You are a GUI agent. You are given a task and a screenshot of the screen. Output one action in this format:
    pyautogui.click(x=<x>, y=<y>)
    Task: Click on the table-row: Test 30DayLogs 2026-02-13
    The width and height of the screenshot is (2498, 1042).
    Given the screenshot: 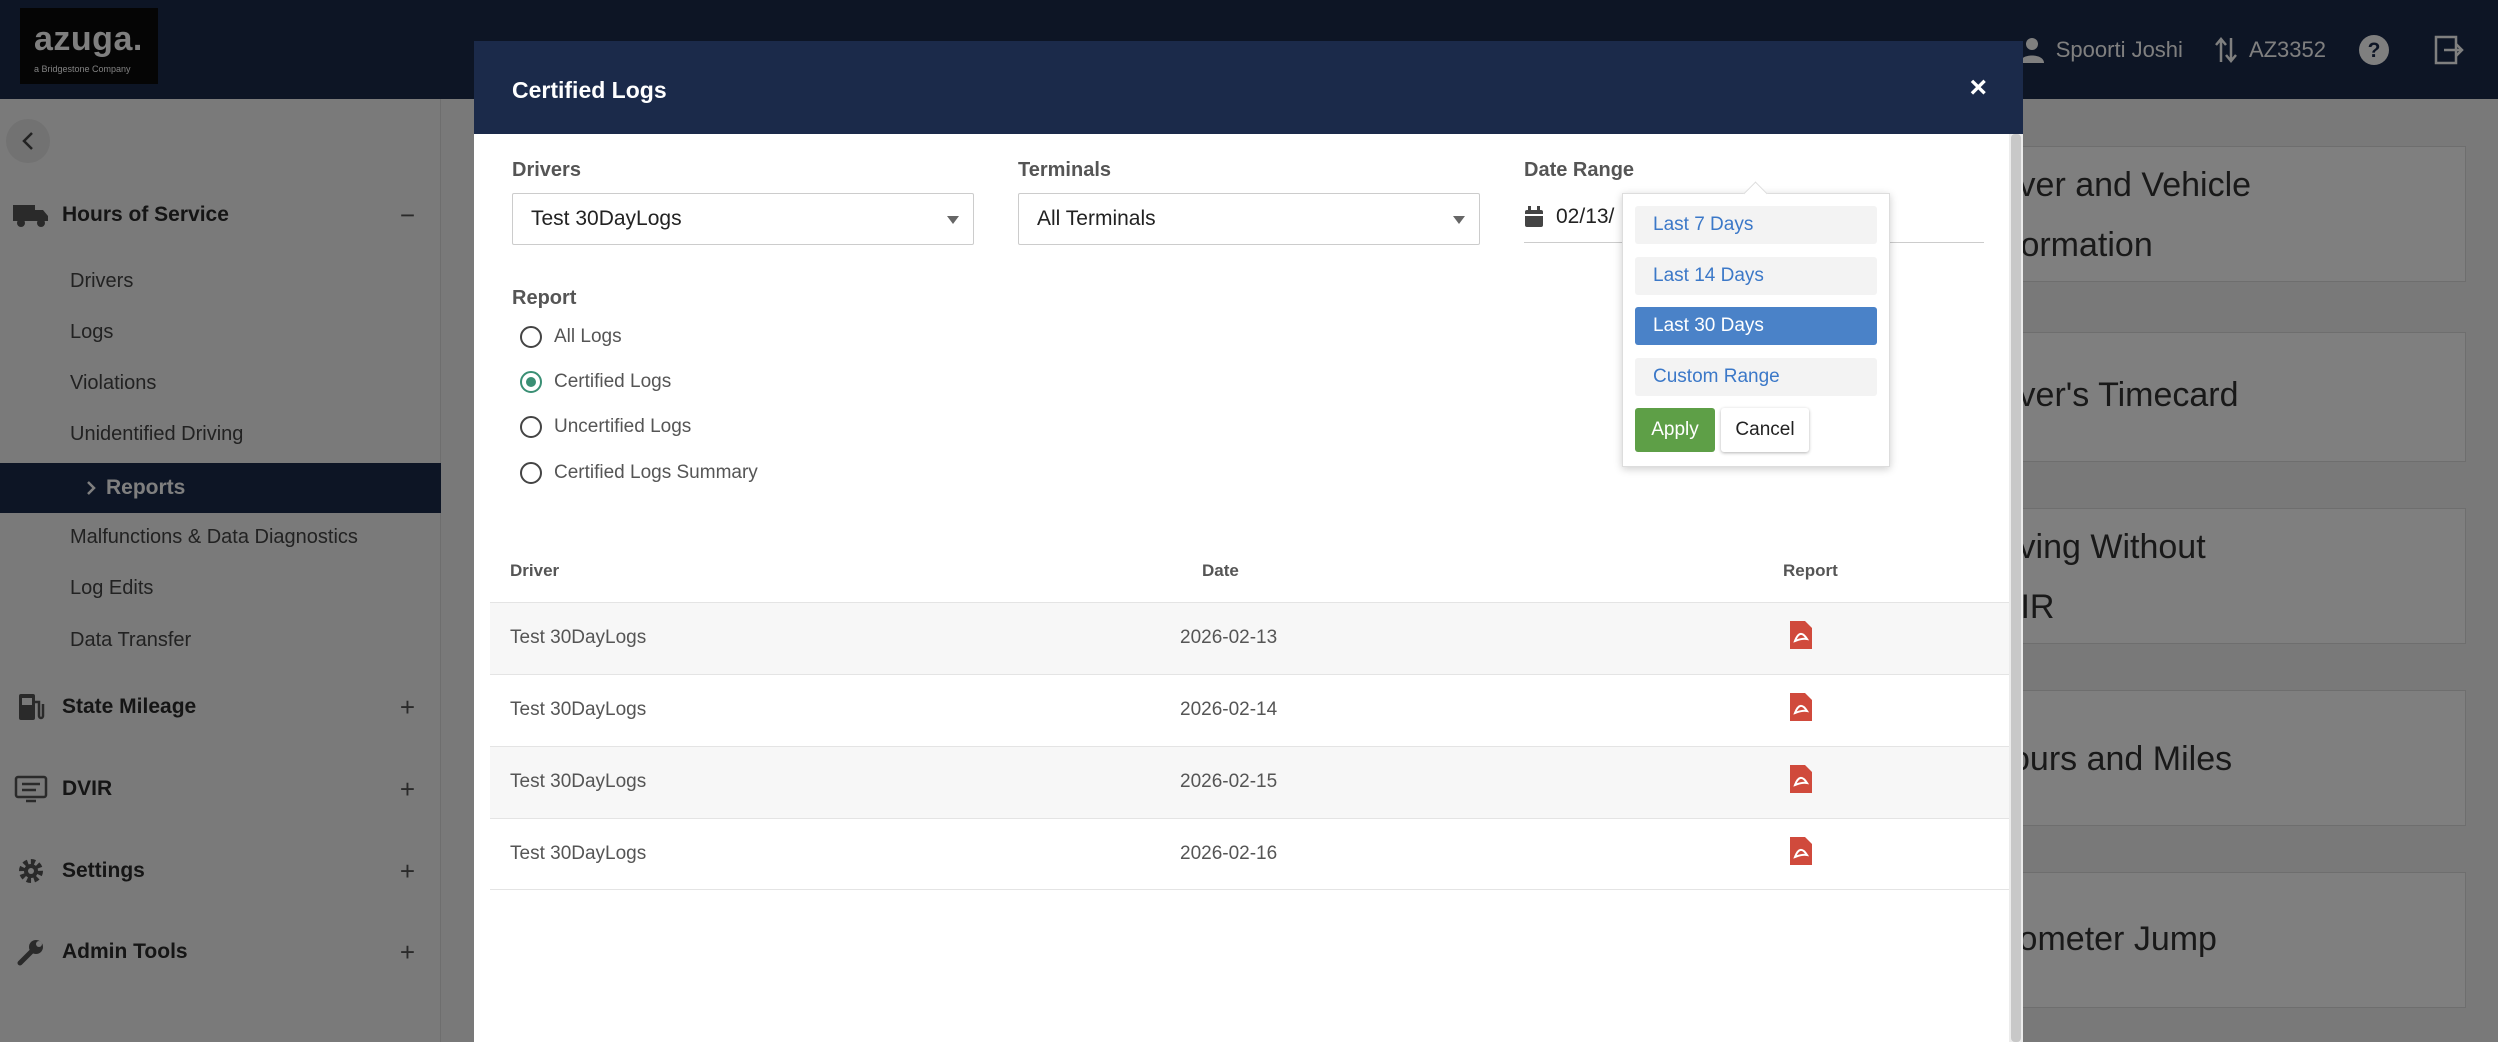 What is the action you would take?
    pyautogui.click(x=1249, y=638)
    